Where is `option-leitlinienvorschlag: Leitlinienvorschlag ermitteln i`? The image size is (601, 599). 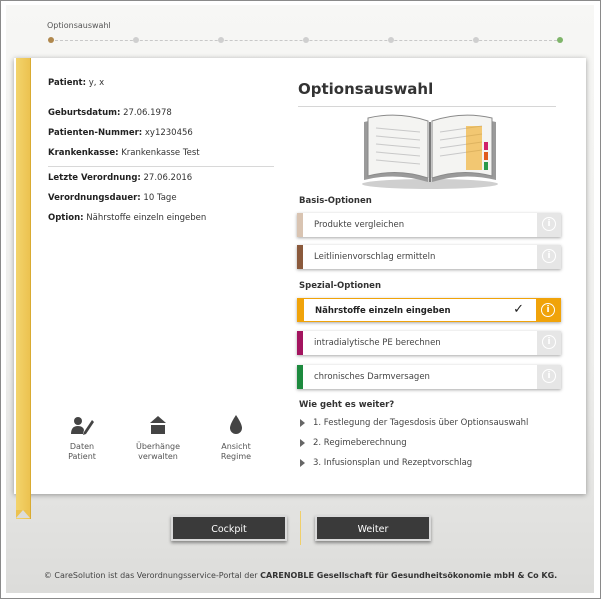 option-leitlinienvorschlag: Leitlinienvorschlag ermitteln i is located at coordinates (429, 257).